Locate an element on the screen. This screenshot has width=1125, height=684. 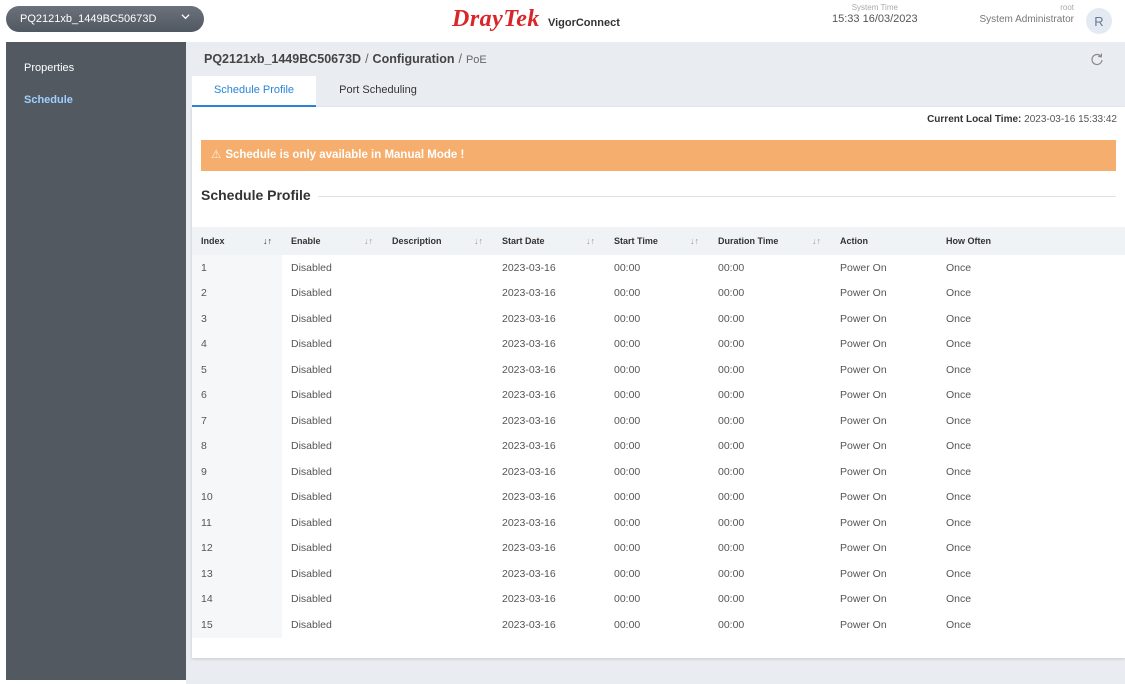
warning-icon: ⚠ is located at coordinates (216, 155).